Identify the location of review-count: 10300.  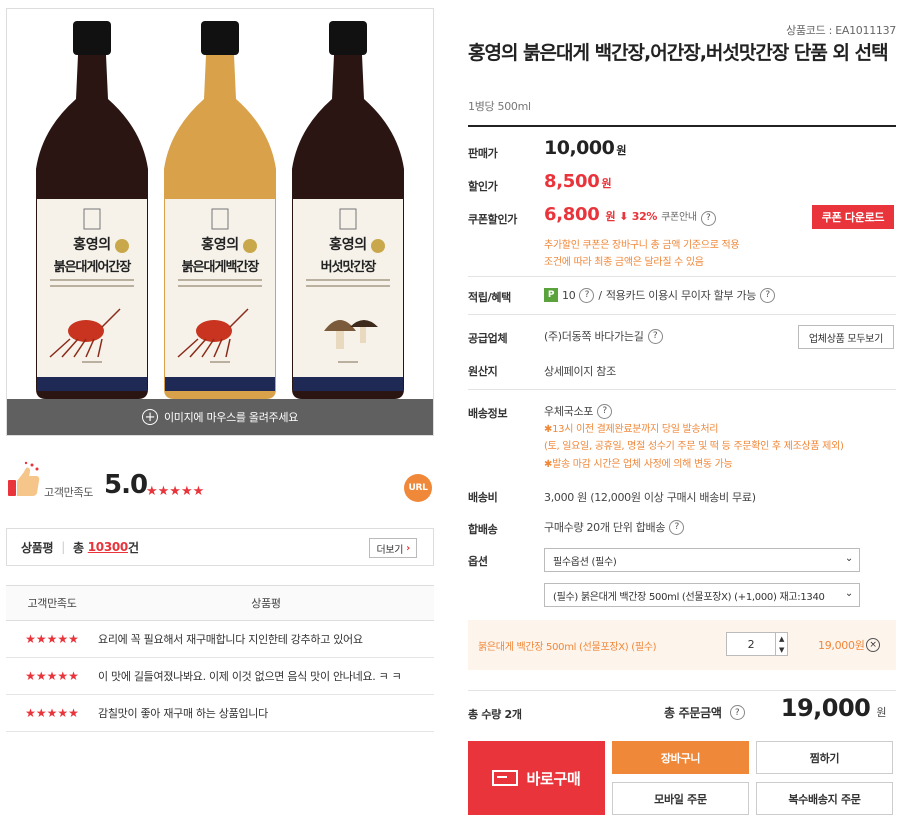
(108, 547).